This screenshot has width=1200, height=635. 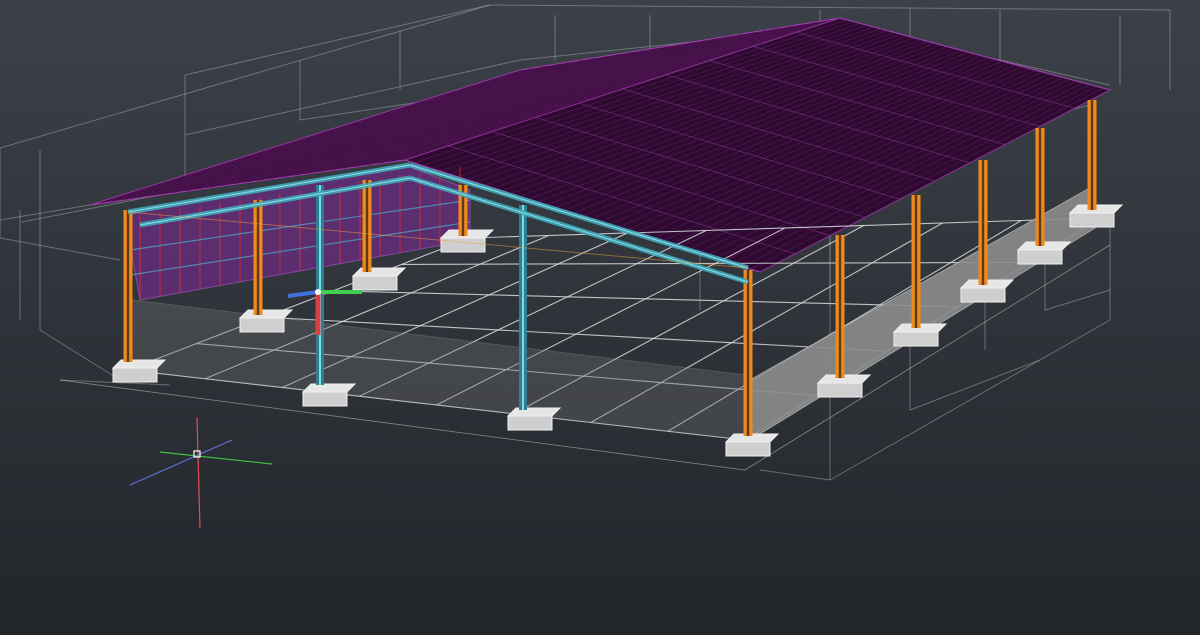 What do you see at coordinates (318, 292) in the screenshot?
I see `gizmo-center` at bounding box center [318, 292].